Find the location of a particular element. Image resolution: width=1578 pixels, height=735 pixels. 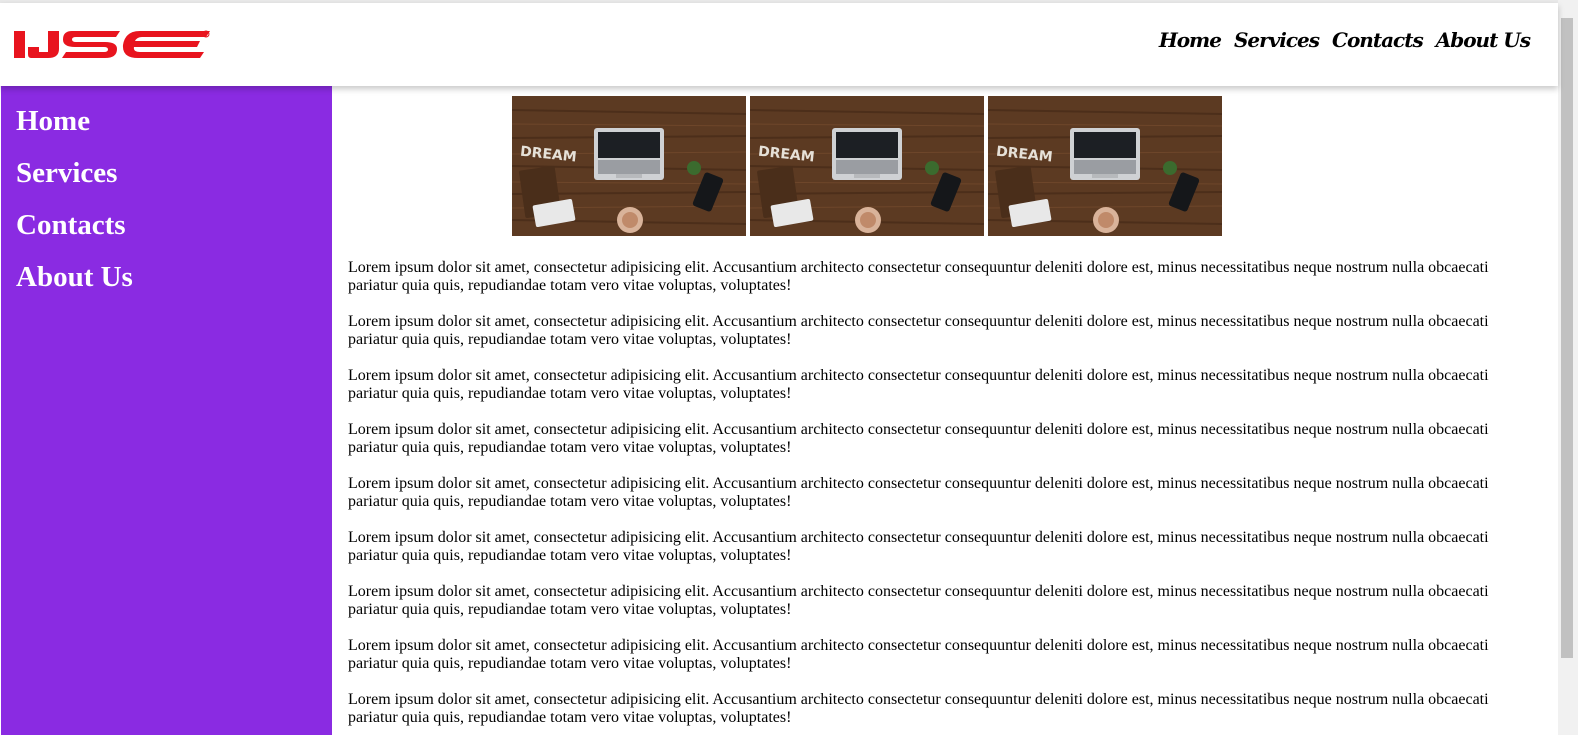

sidebar-item-services: Services is located at coordinates (66, 173).